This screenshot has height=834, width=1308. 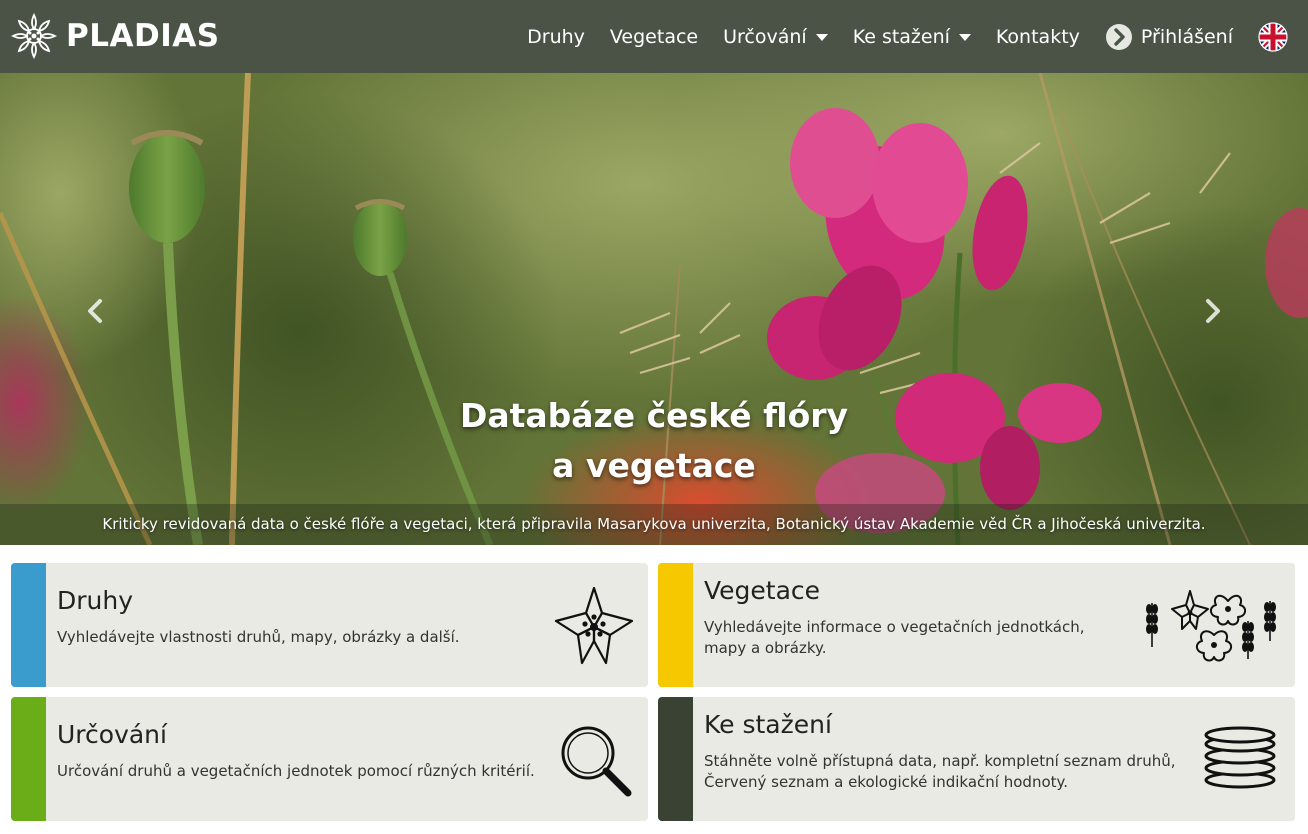 I want to click on hero-title: Databáze české flóry a vegetace, so click(x=654, y=441).